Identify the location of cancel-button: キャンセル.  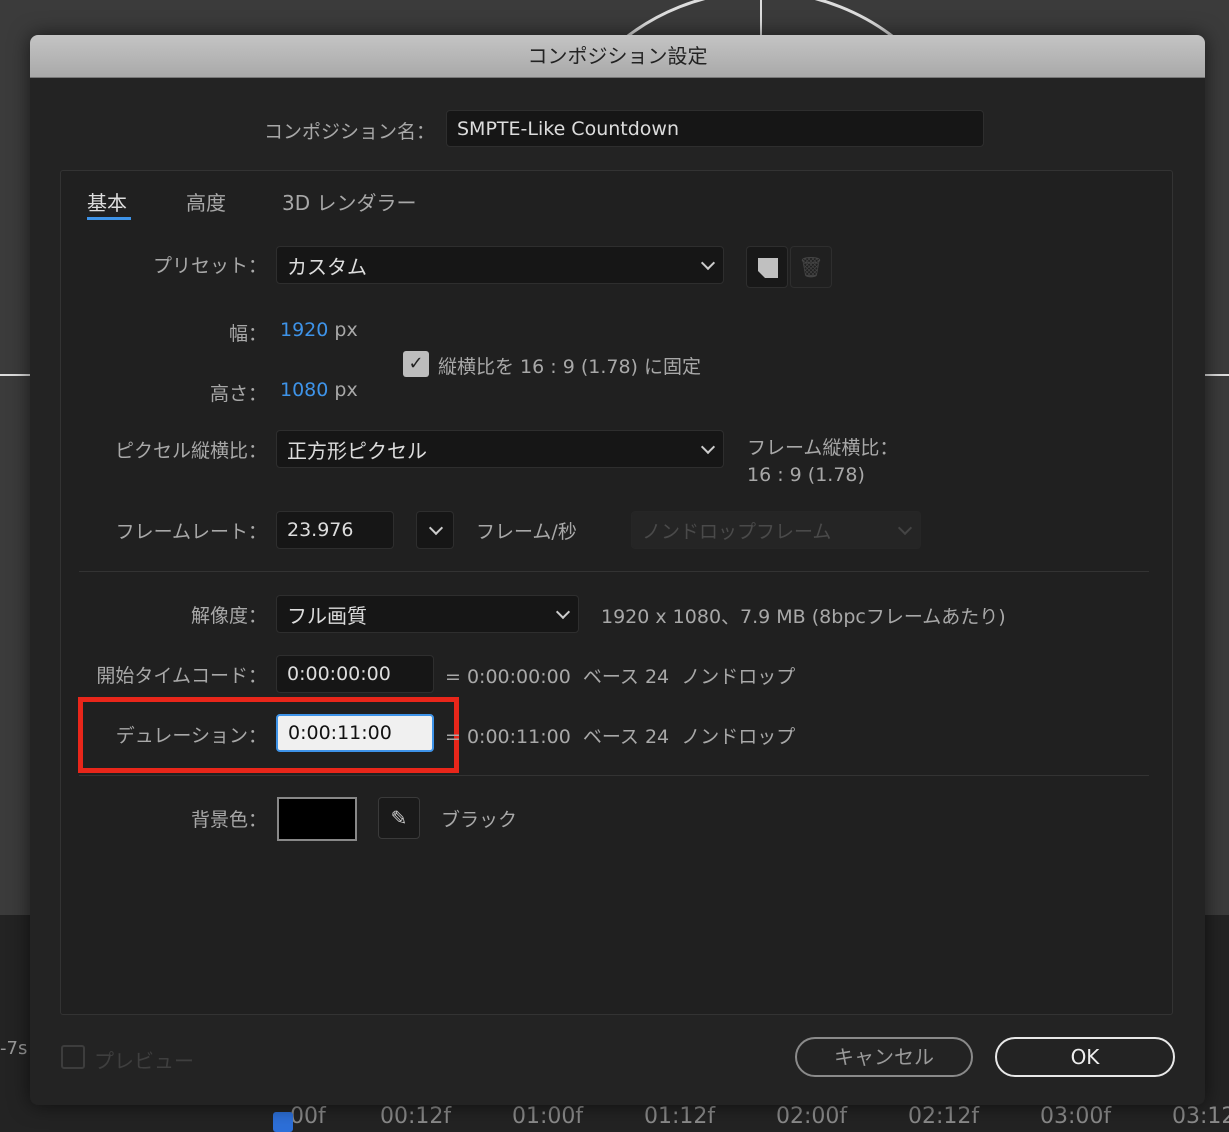
(884, 1057).